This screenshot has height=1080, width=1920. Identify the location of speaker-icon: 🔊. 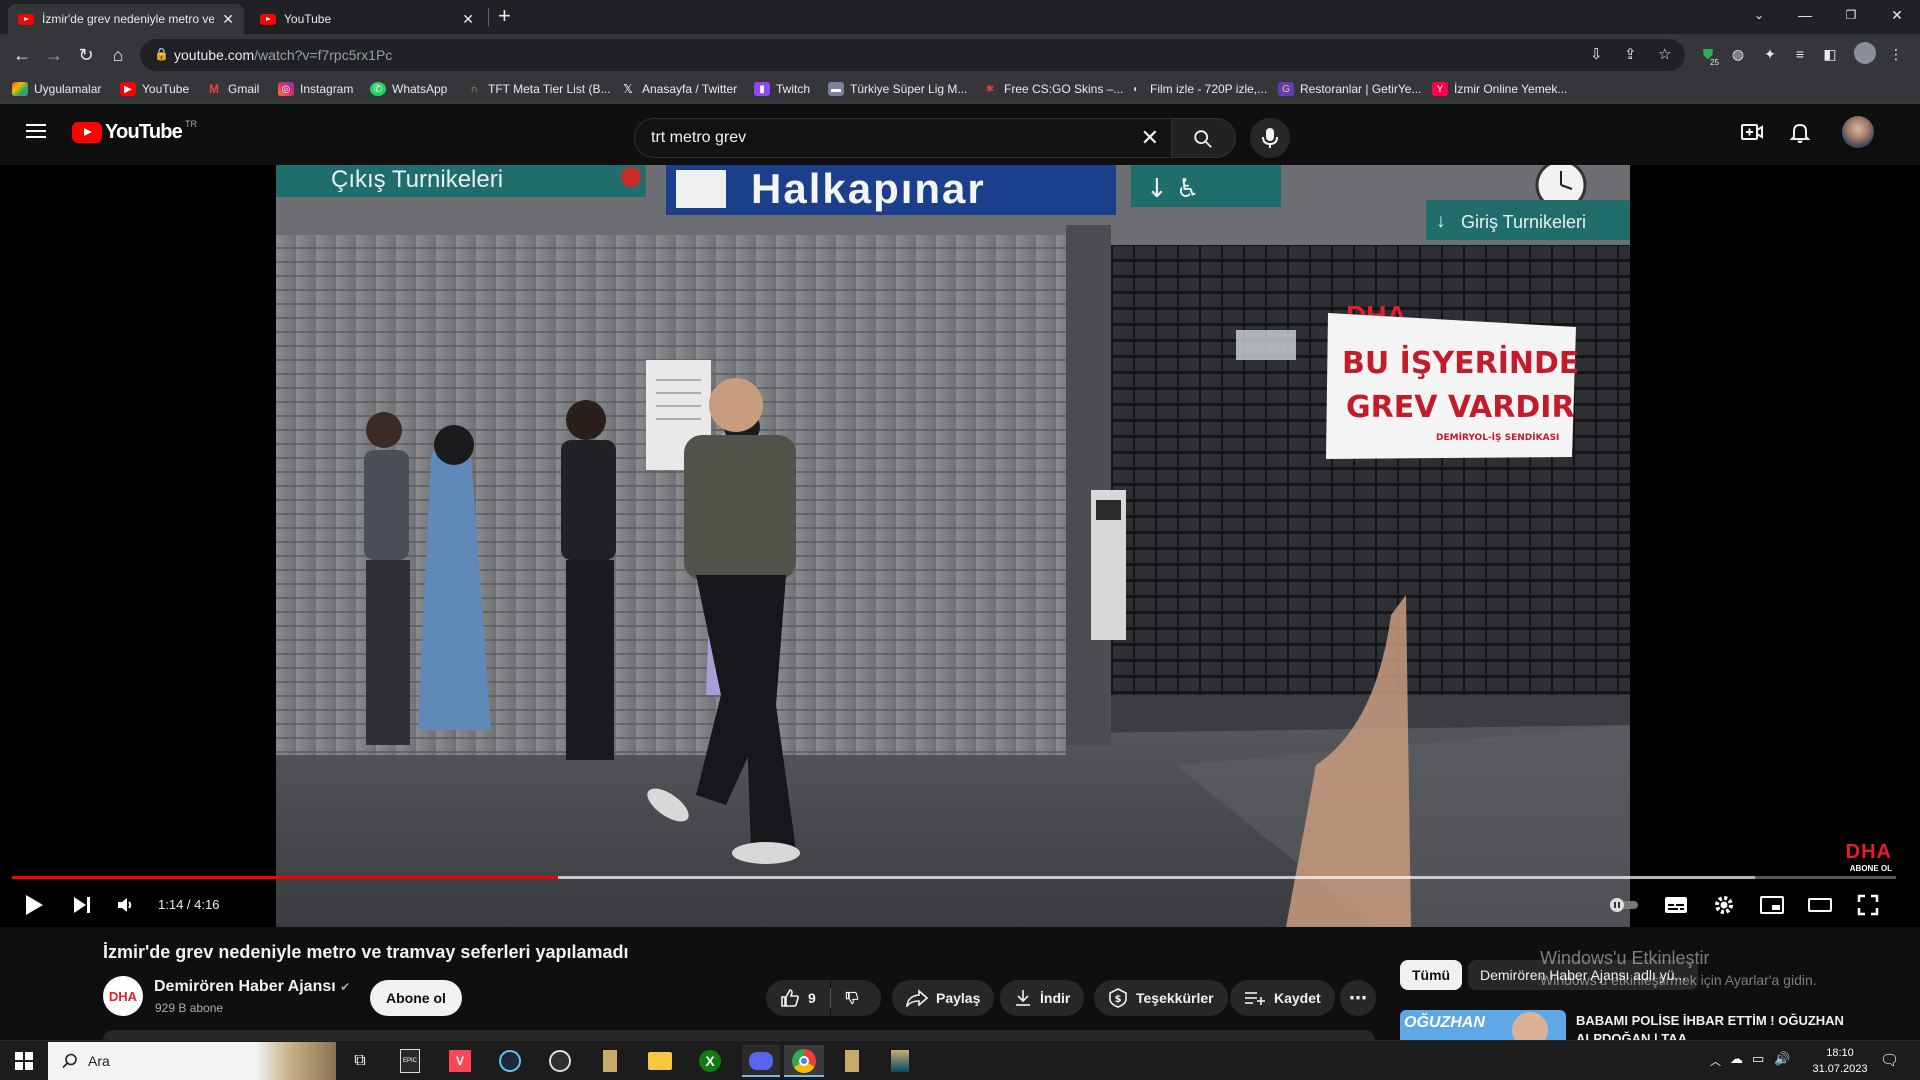
(1782, 1059).